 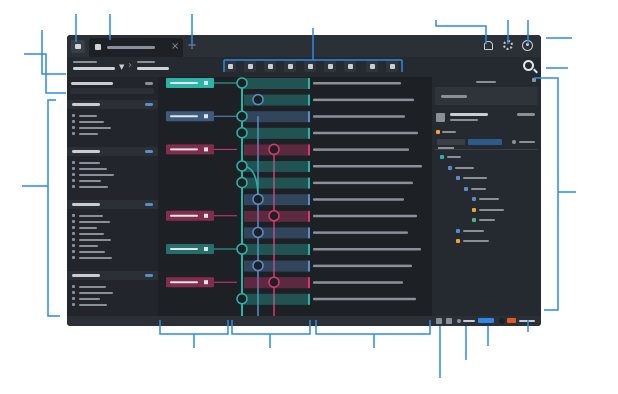 What do you see at coordinates (486, 96) in the screenshot?
I see `commit-message-box` at bounding box center [486, 96].